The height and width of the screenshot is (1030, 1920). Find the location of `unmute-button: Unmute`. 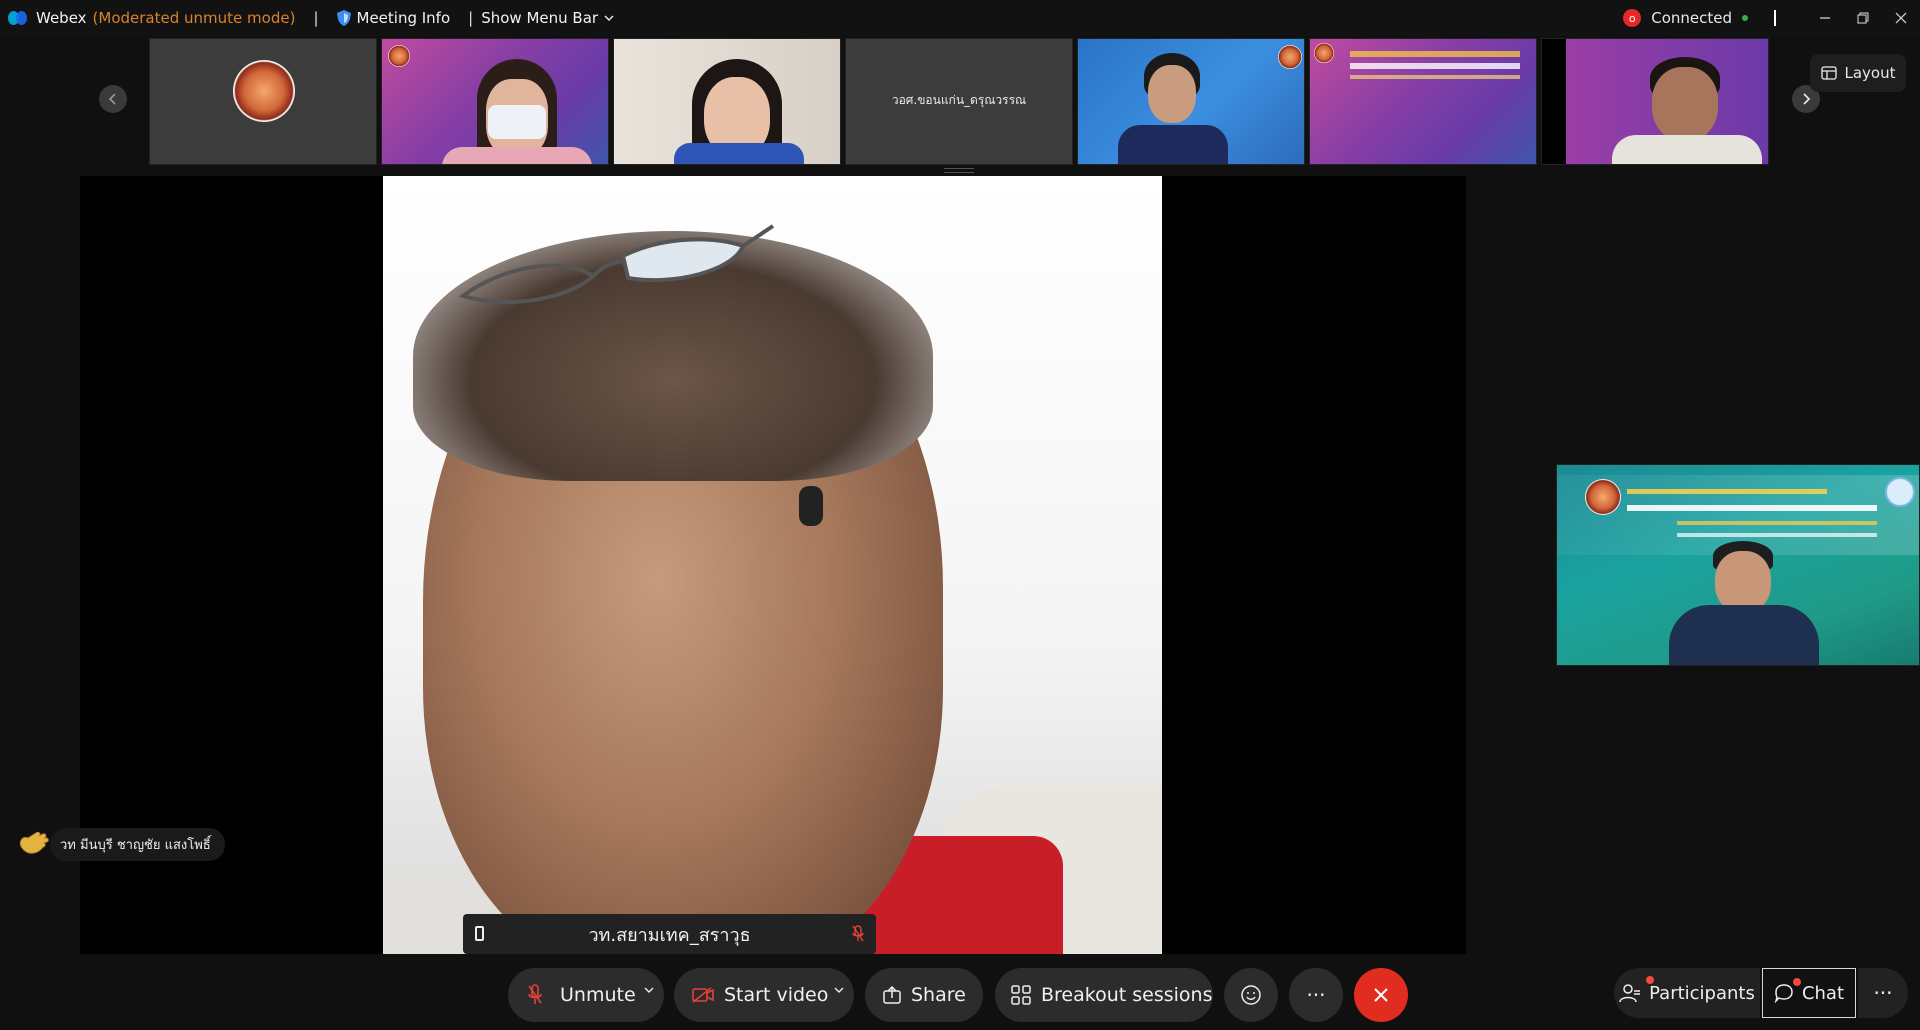

unmute-button: Unmute is located at coordinates (586, 995).